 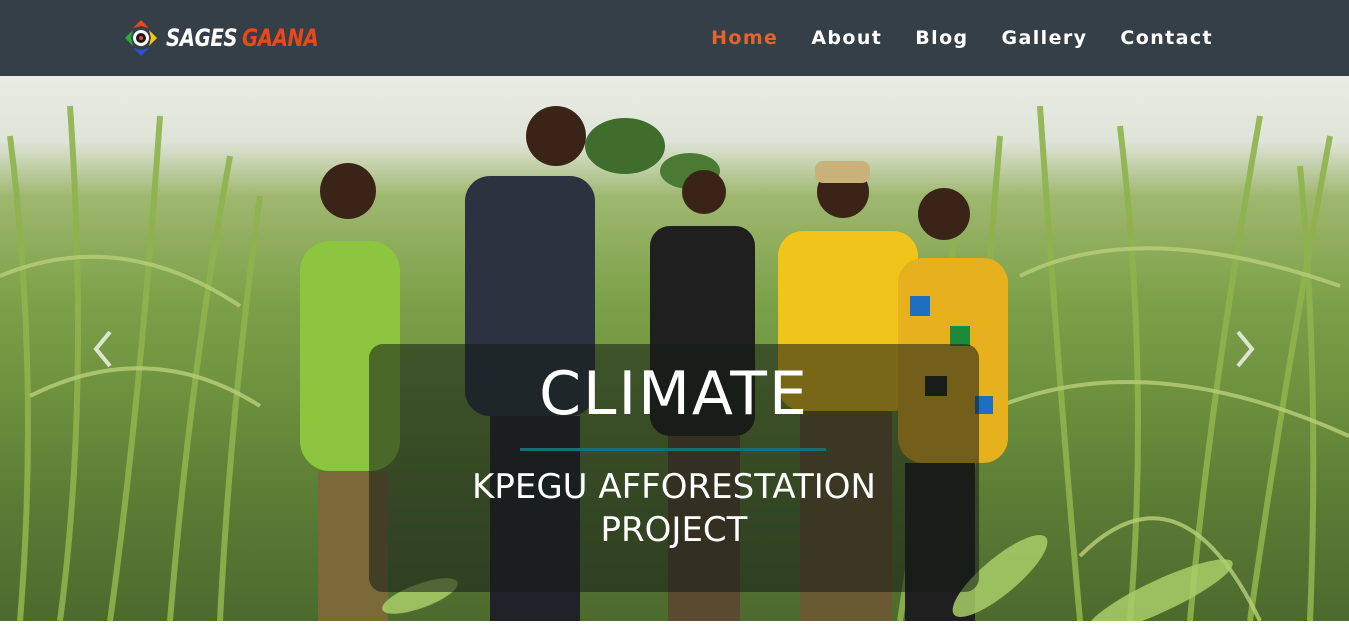 What do you see at coordinates (673, 449) in the screenshot?
I see `hero-divider` at bounding box center [673, 449].